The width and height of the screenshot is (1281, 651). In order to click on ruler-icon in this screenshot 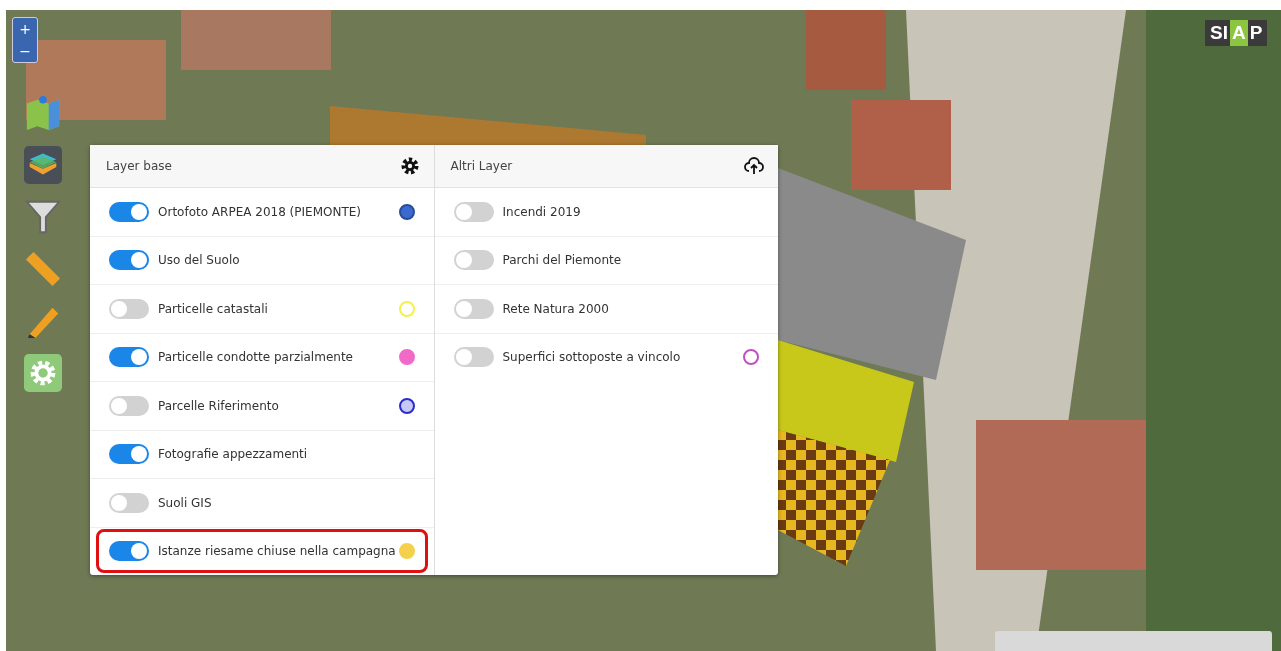, I will do `click(43, 269)`.